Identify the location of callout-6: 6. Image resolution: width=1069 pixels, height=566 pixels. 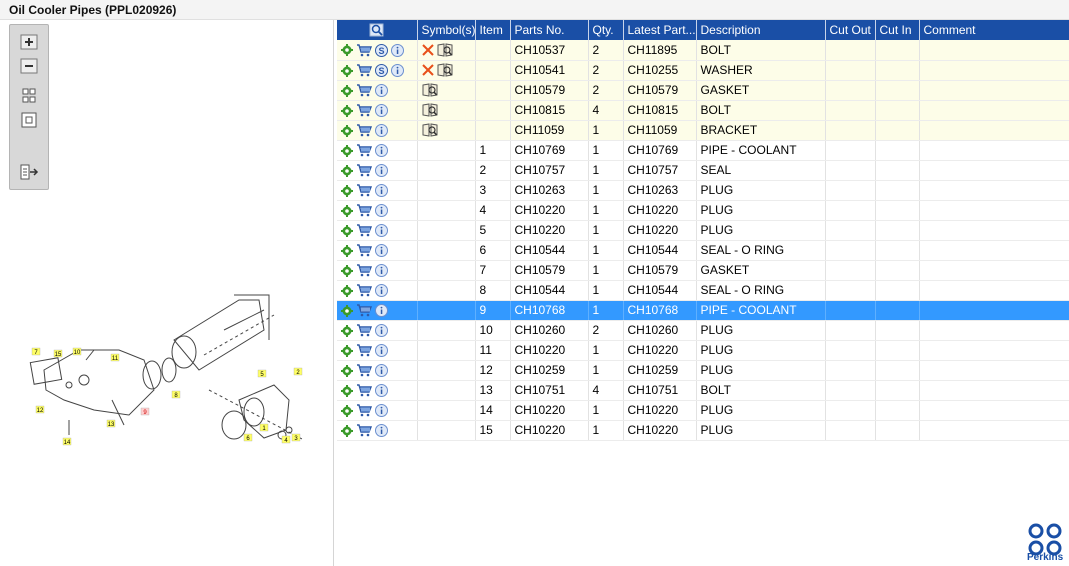
(248, 437).